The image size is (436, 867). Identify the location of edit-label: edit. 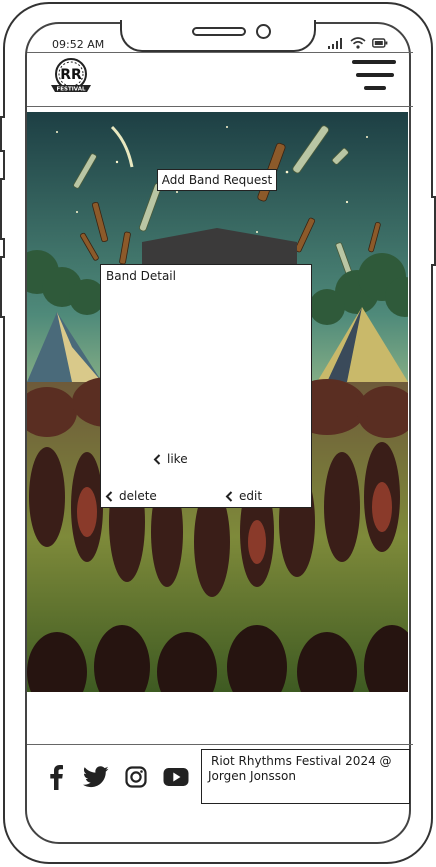
(251, 496).